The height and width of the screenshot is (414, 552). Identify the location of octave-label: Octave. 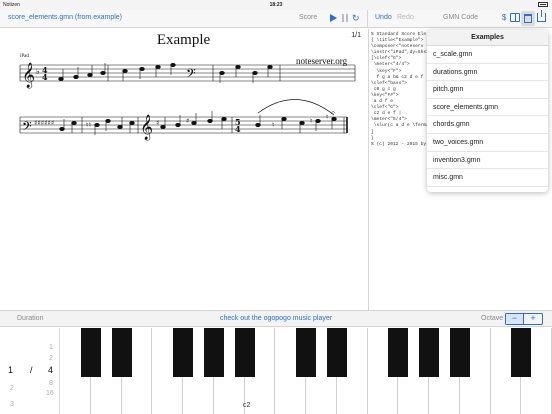
(492, 318).